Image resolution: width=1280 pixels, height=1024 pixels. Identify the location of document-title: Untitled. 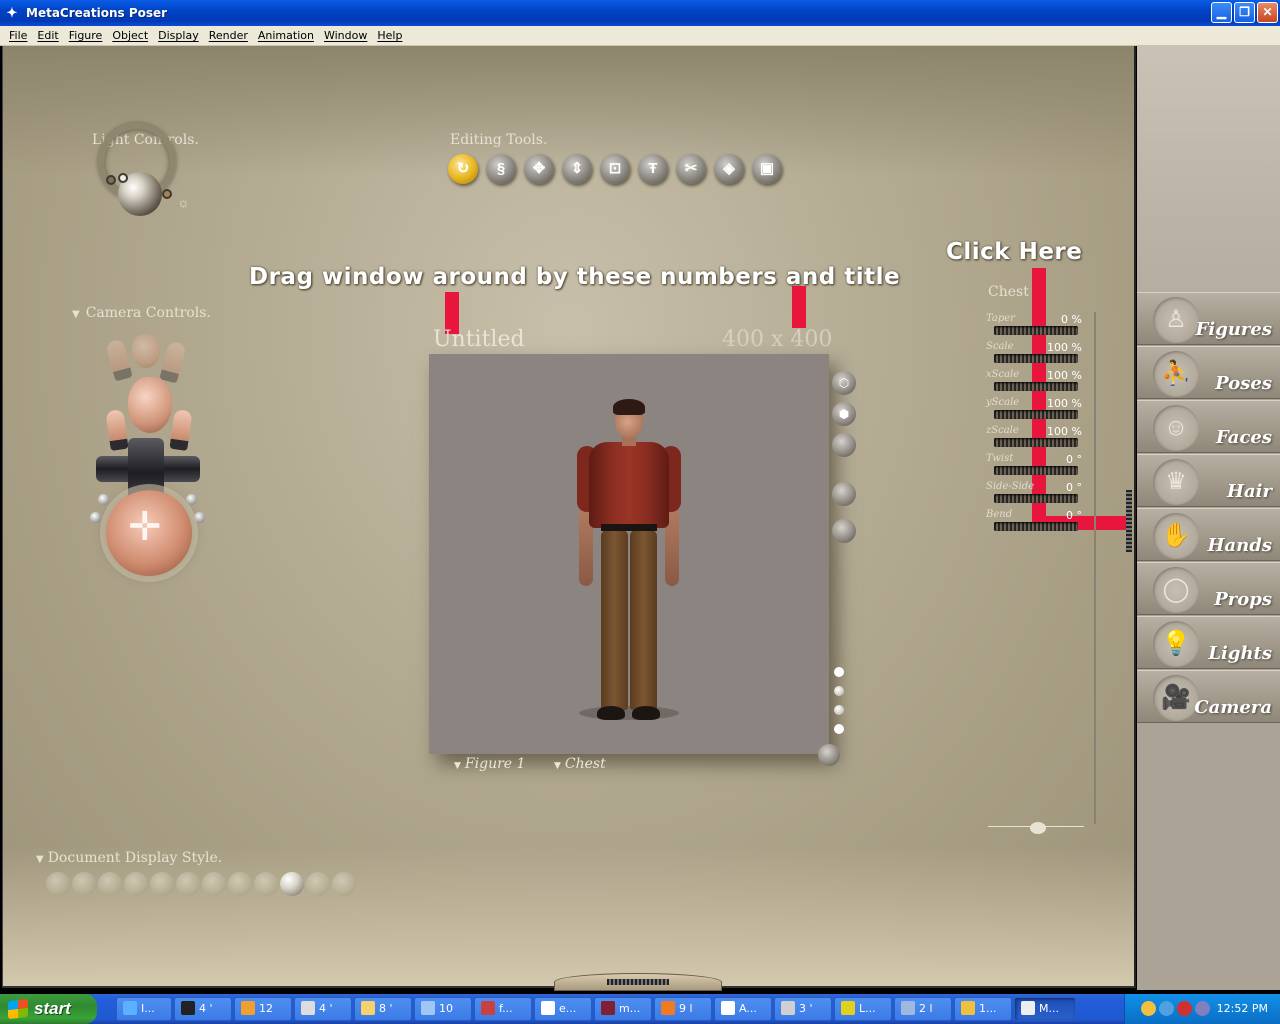
(479, 339).